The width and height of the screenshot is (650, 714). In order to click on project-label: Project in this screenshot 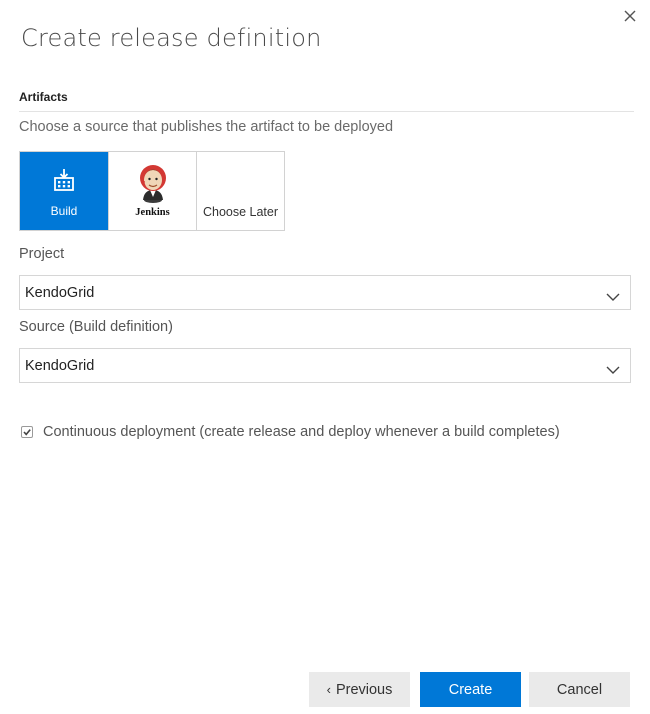, I will do `click(42, 254)`.